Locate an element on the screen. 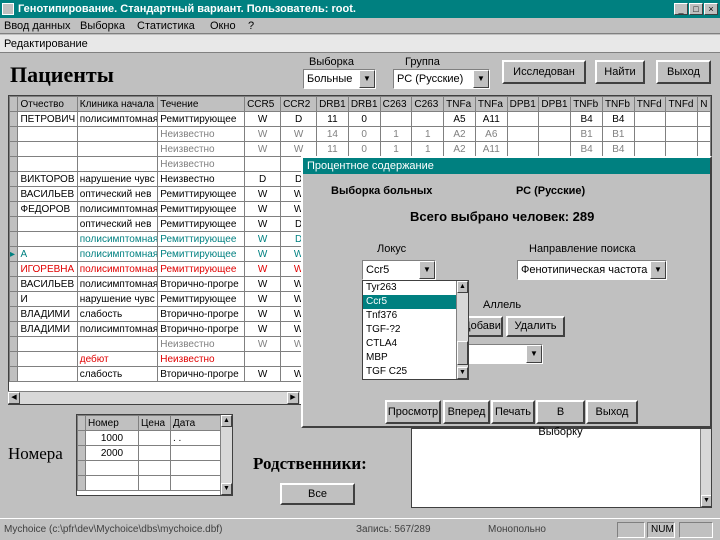 The image size is (720, 540). column-header: Клиника начала is located at coordinates (117, 104).